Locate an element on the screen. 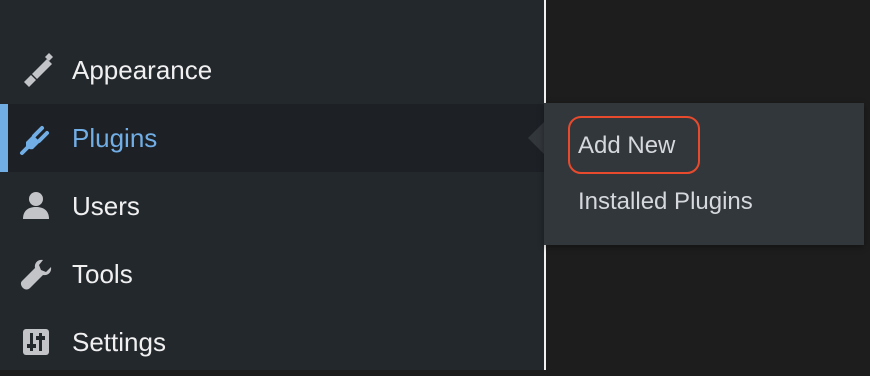  sliders-icon is located at coordinates (36, 342).